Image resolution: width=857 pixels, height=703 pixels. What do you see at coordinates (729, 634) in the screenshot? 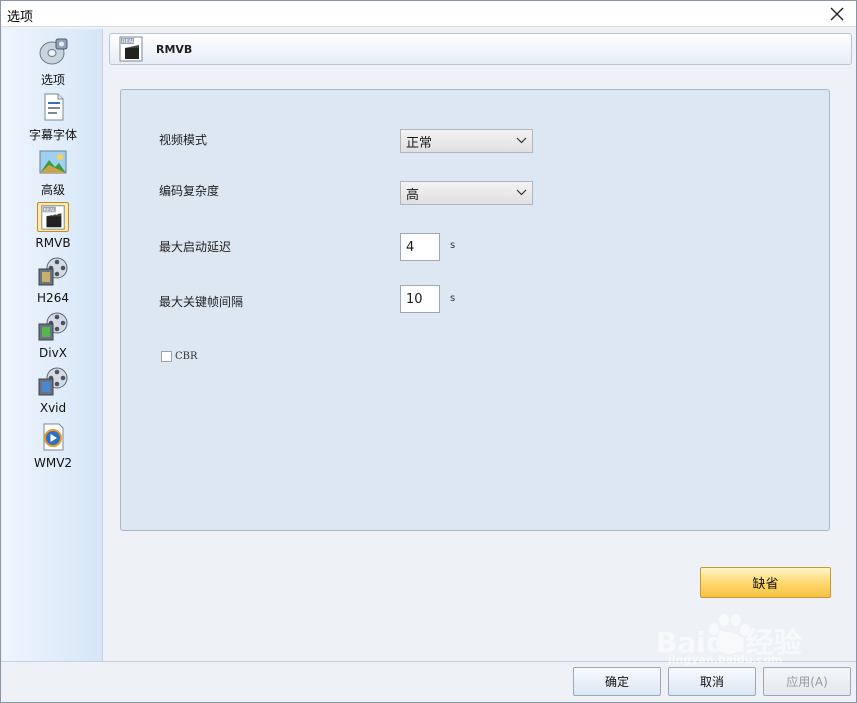
I see `paw-logo-icon` at bounding box center [729, 634].